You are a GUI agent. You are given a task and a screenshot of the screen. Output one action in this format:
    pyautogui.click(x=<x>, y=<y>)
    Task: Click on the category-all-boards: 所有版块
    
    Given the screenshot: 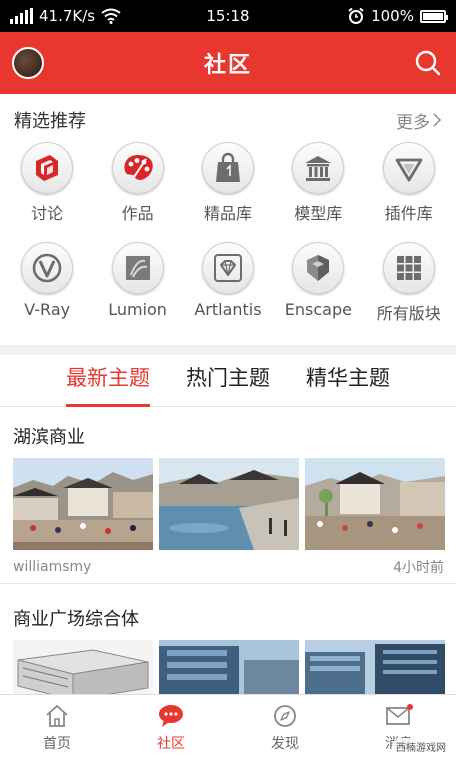 What is the action you would take?
    pyautogui.click(x=409, y=292)
    